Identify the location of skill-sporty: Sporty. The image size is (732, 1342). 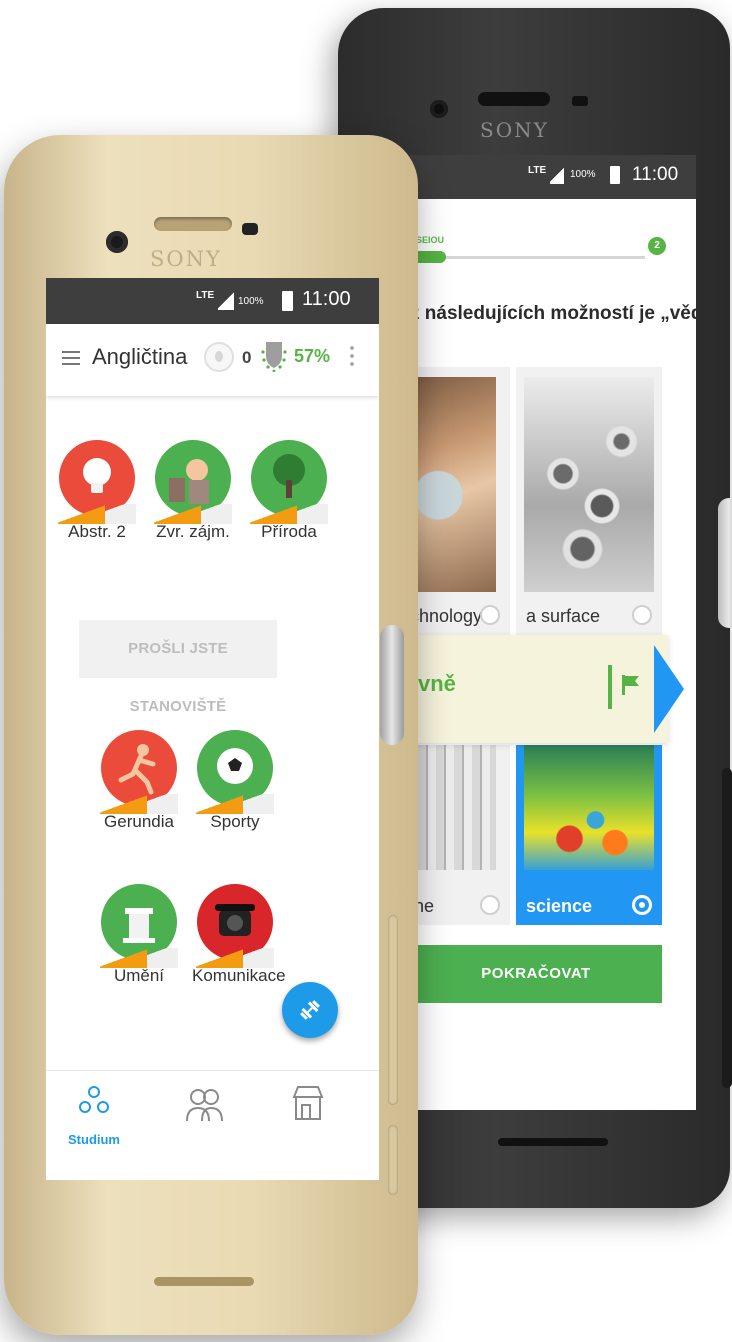
(235, 781).